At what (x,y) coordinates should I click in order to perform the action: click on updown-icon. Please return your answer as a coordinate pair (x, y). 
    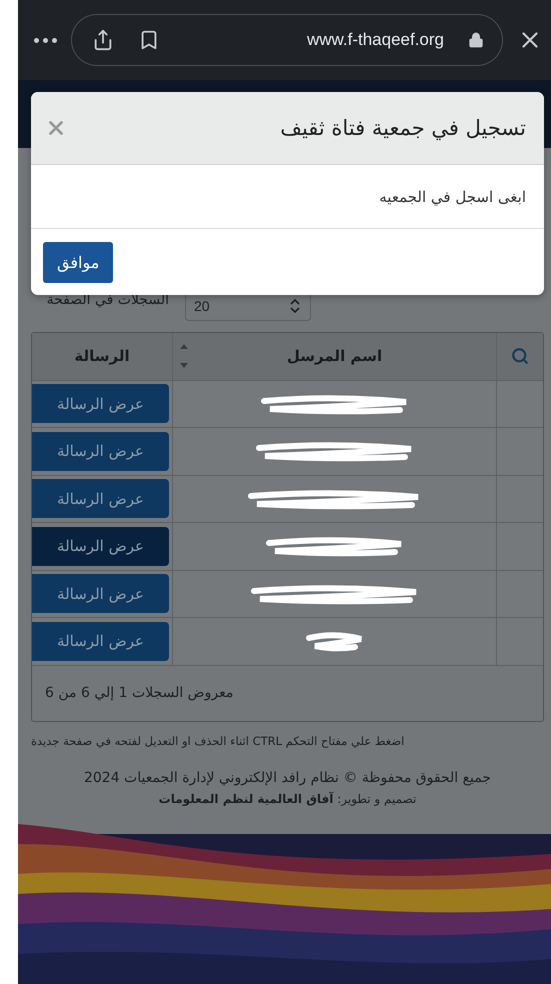
    Looking at the image, I should click on (295, 305).